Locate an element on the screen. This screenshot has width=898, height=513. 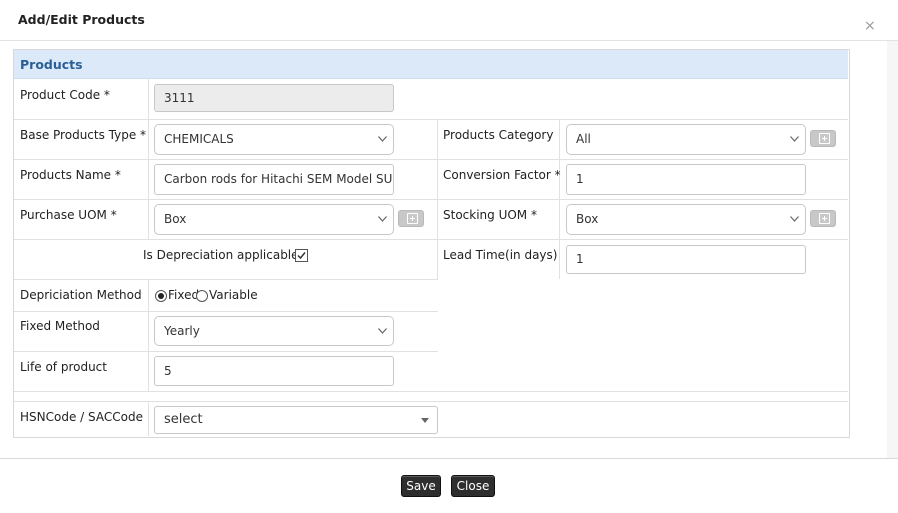
lead-time-value: 1 is located at coordinates (580, 259).